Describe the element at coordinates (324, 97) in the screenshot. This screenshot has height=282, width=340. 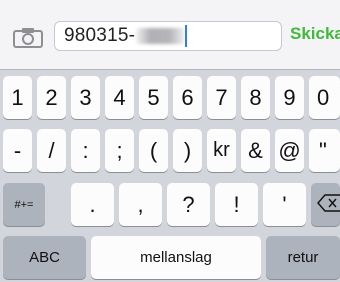
I see `key-0: 0` at that location.